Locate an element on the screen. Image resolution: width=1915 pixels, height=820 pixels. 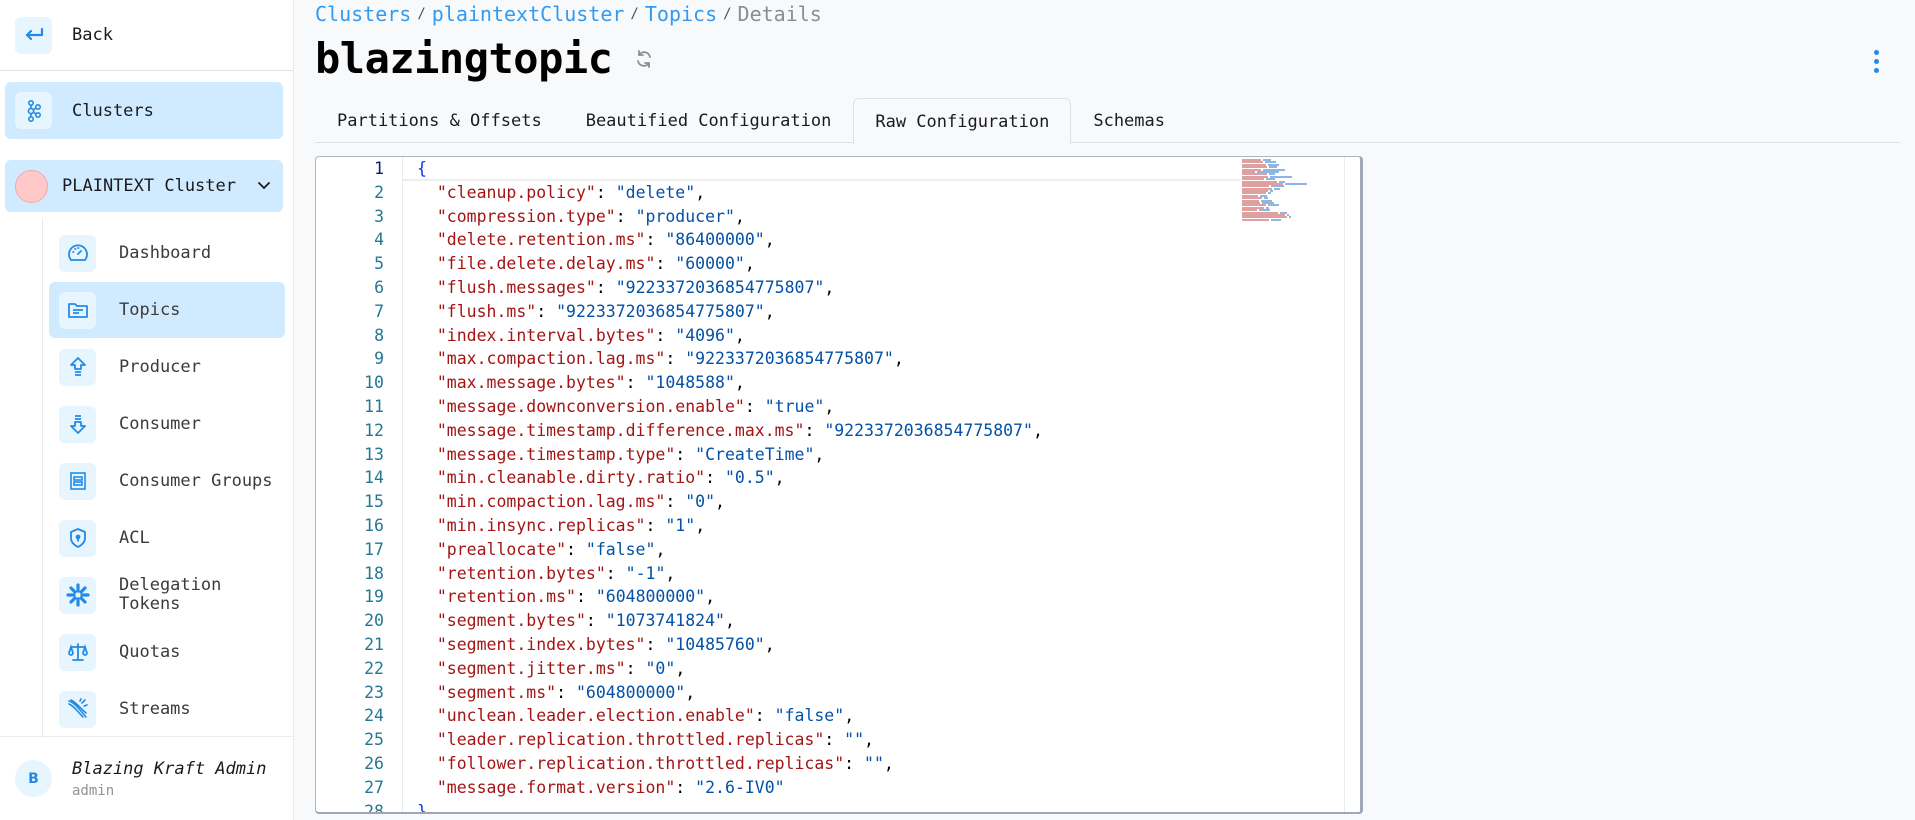
line-number: 6 is located at coordinates (379, 287).